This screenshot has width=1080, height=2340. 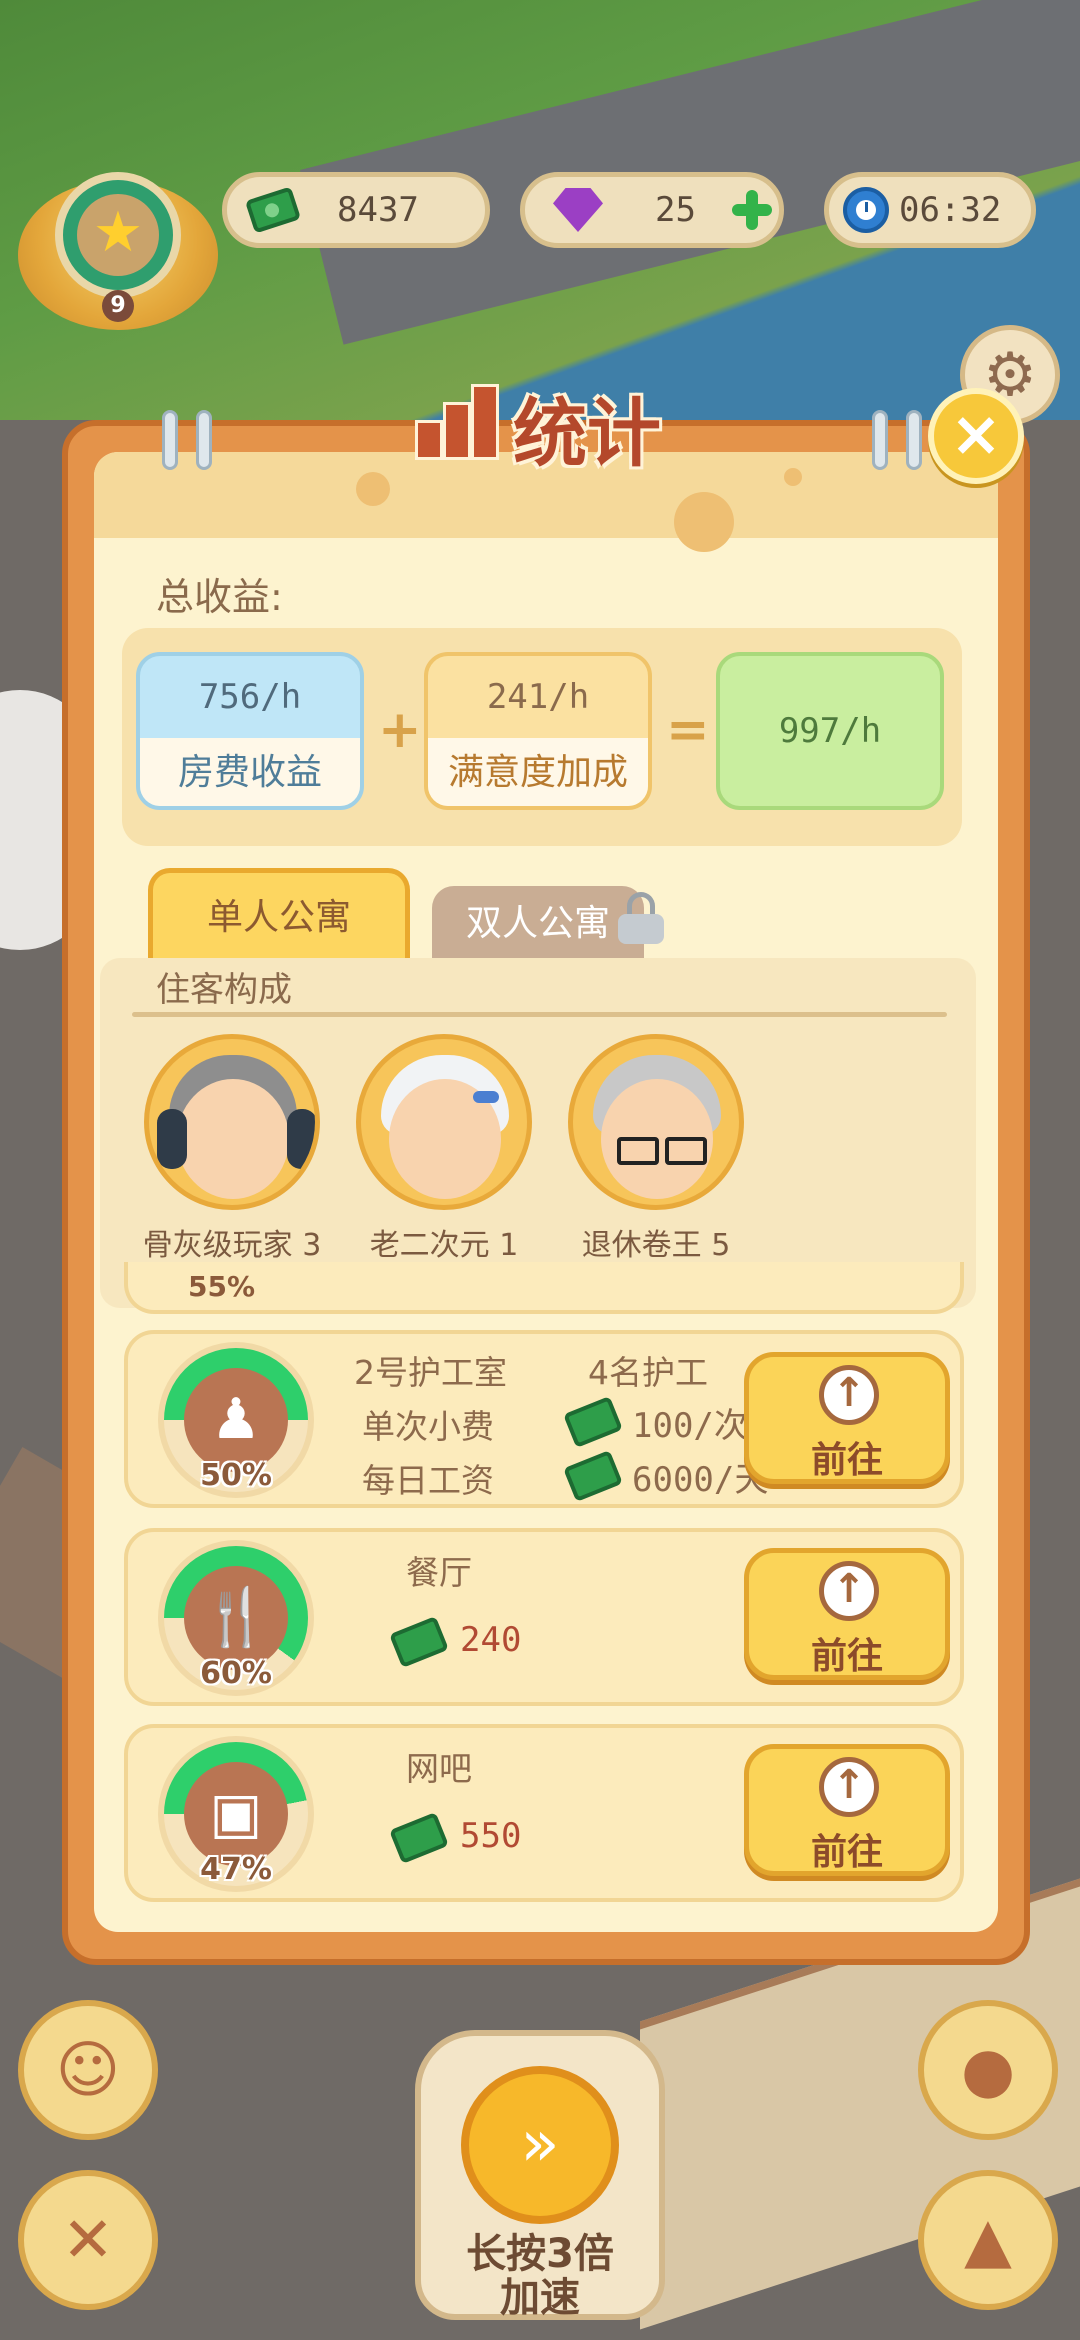 I want to click on facility-percent: 50%, so click(x=236, y=1475).